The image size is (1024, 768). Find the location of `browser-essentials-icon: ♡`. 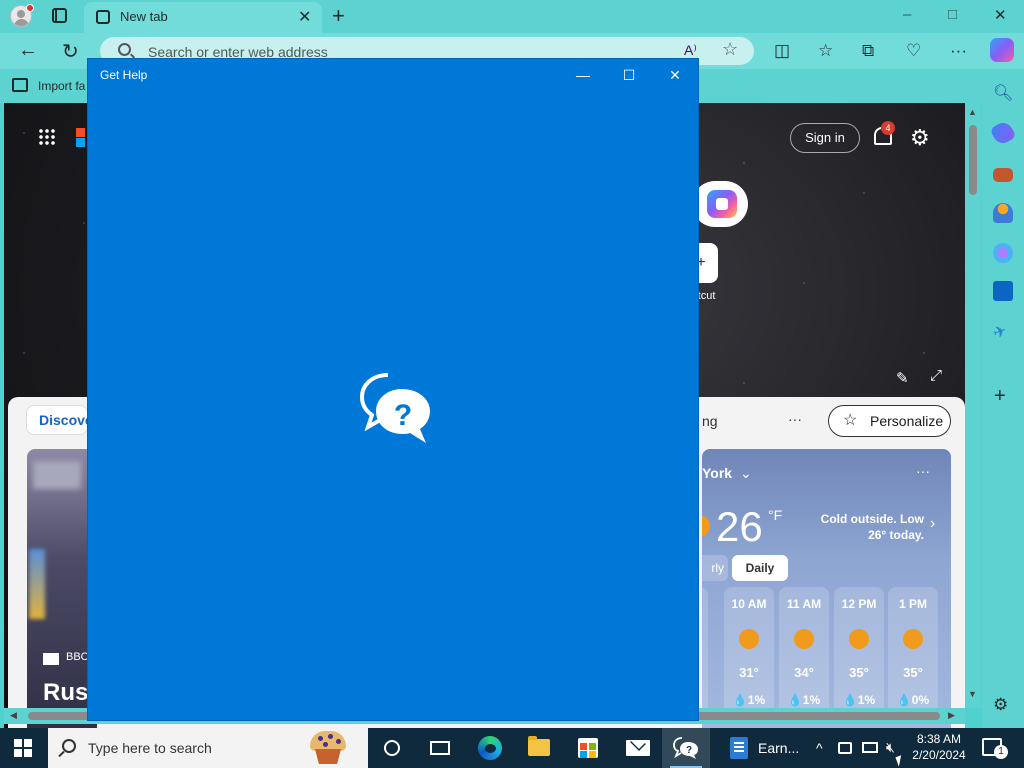

browser-essentials-icon: ♡ is located at coordinates (913, 51).